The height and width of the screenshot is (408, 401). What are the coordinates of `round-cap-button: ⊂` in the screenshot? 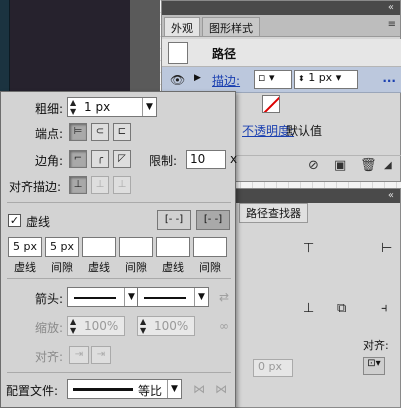 It's located at (100, 132).